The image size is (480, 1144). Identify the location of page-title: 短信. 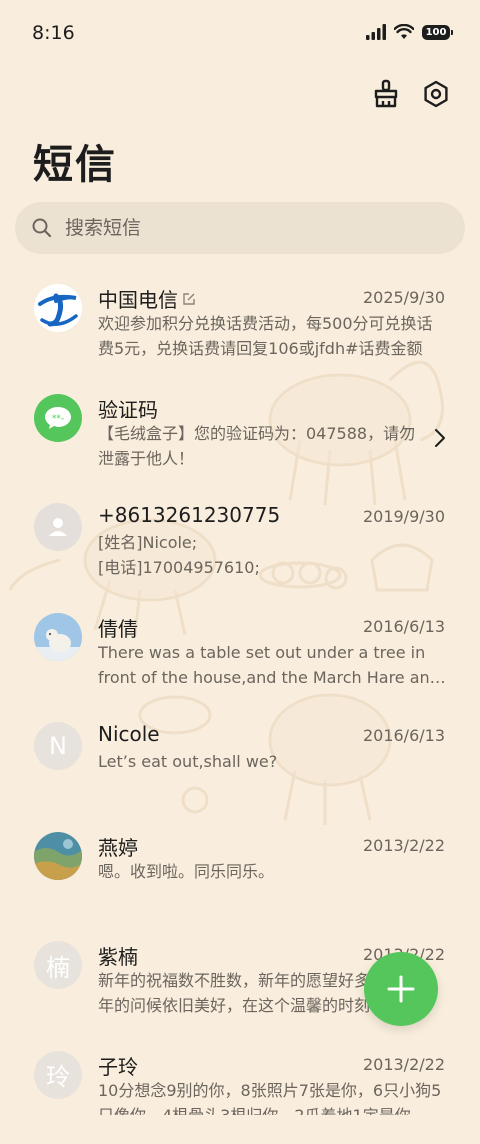
(75, 161).